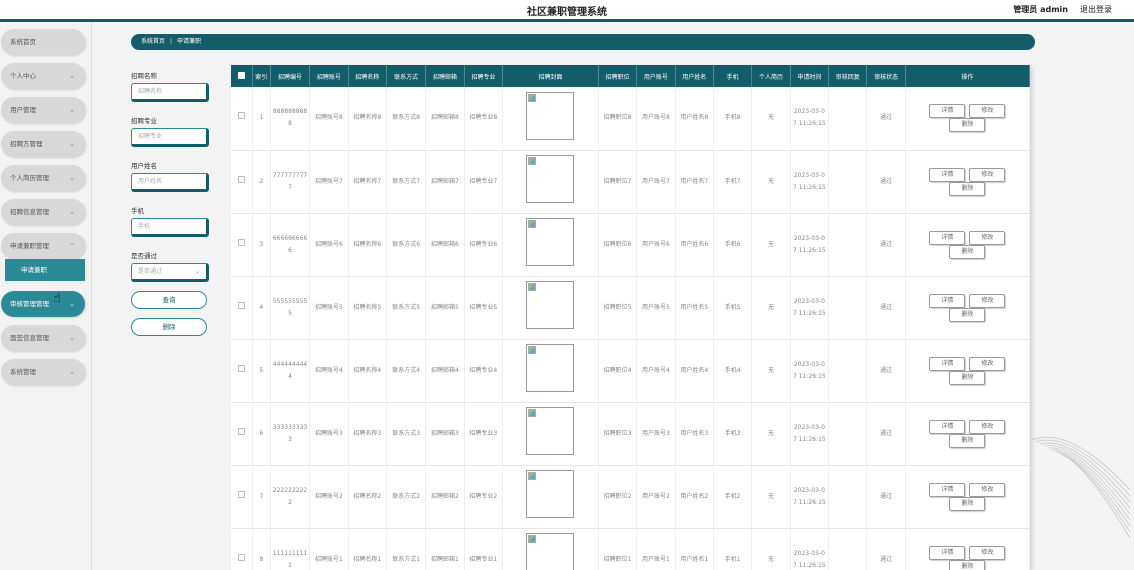 The width and height of the screenshot is (1134, 570). Describe the element at coordinates (1096, 9) in the screenshot. I see `logout-link: 退出登录` at that location.